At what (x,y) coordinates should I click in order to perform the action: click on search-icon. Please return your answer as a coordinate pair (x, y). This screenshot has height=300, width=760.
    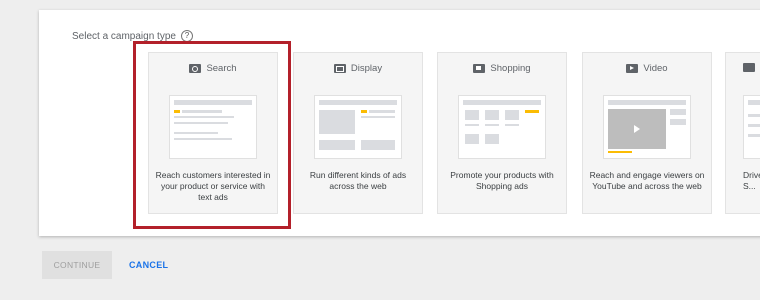
    Looking at the image, I should click on (195, 68).